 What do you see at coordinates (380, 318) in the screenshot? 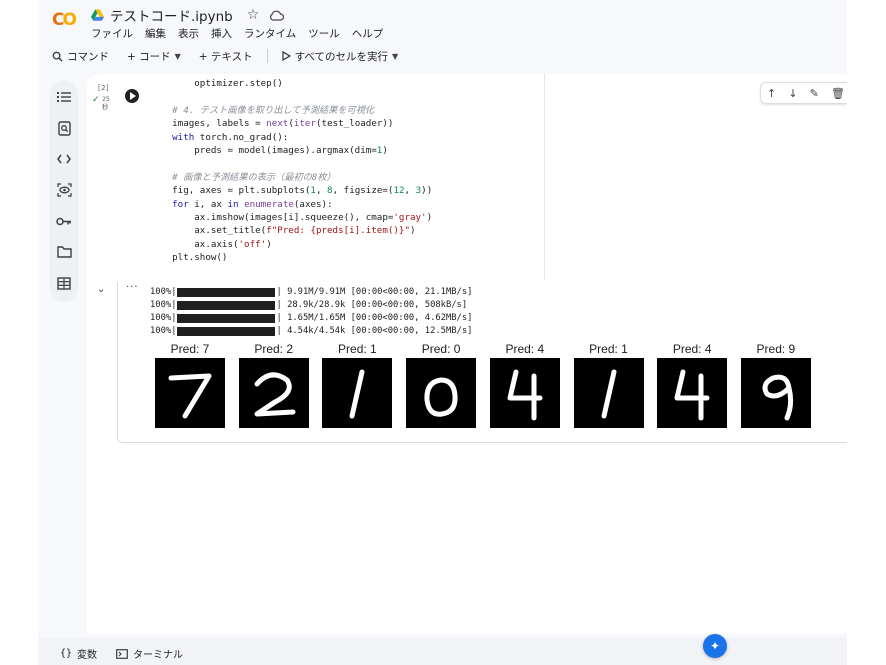
I see `progress-stats: 1.65M/1.65M [00:00<00:00, 4.62MB/s]` at bounding box center [380, 318].